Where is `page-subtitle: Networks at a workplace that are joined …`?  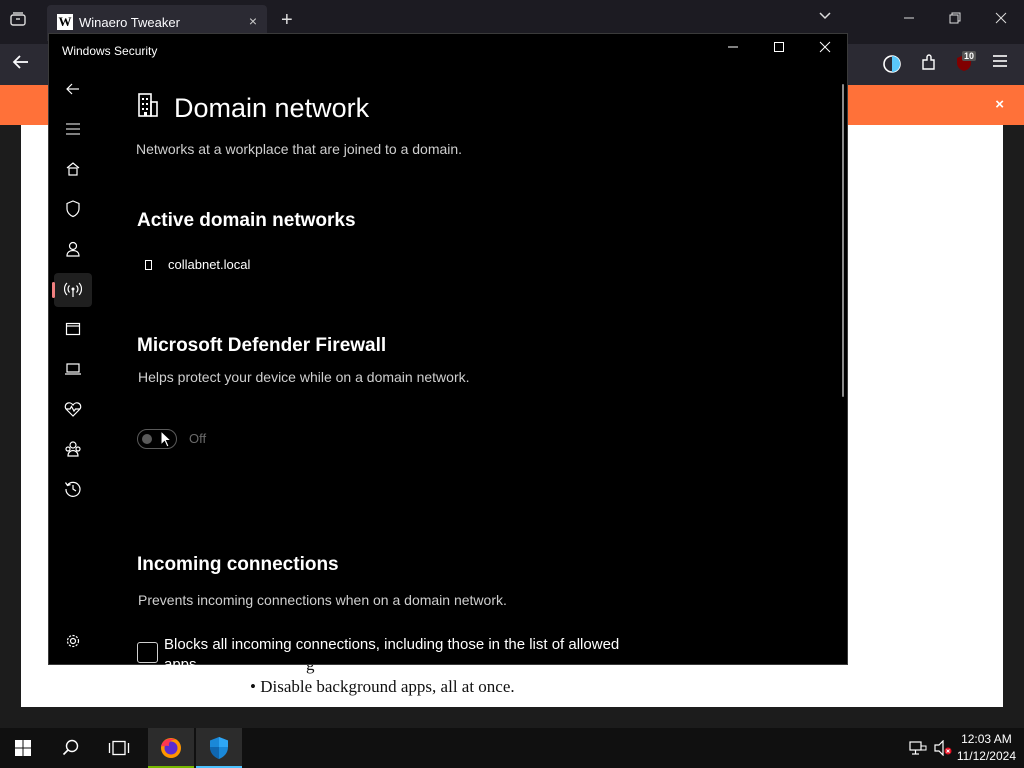 page-subtitle: Networks at a workplace that are joined … is located at coordinates (299, 149).